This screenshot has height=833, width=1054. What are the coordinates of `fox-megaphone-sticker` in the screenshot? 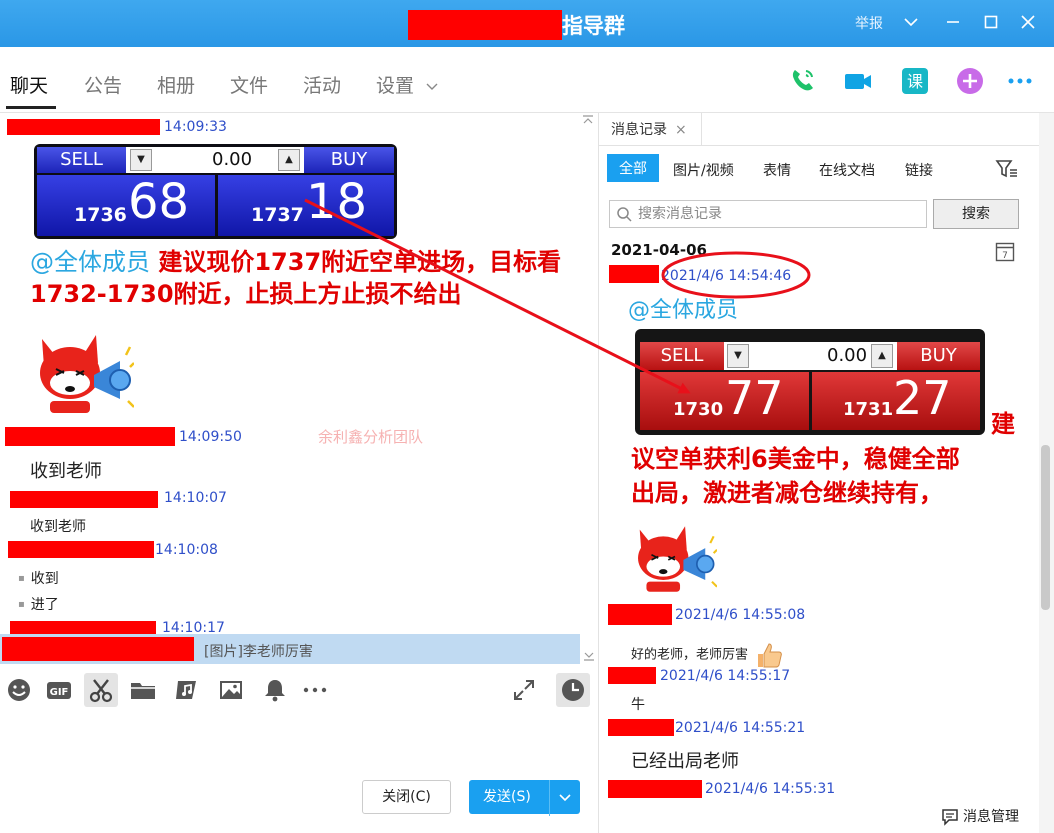 It's located at (87, 374).